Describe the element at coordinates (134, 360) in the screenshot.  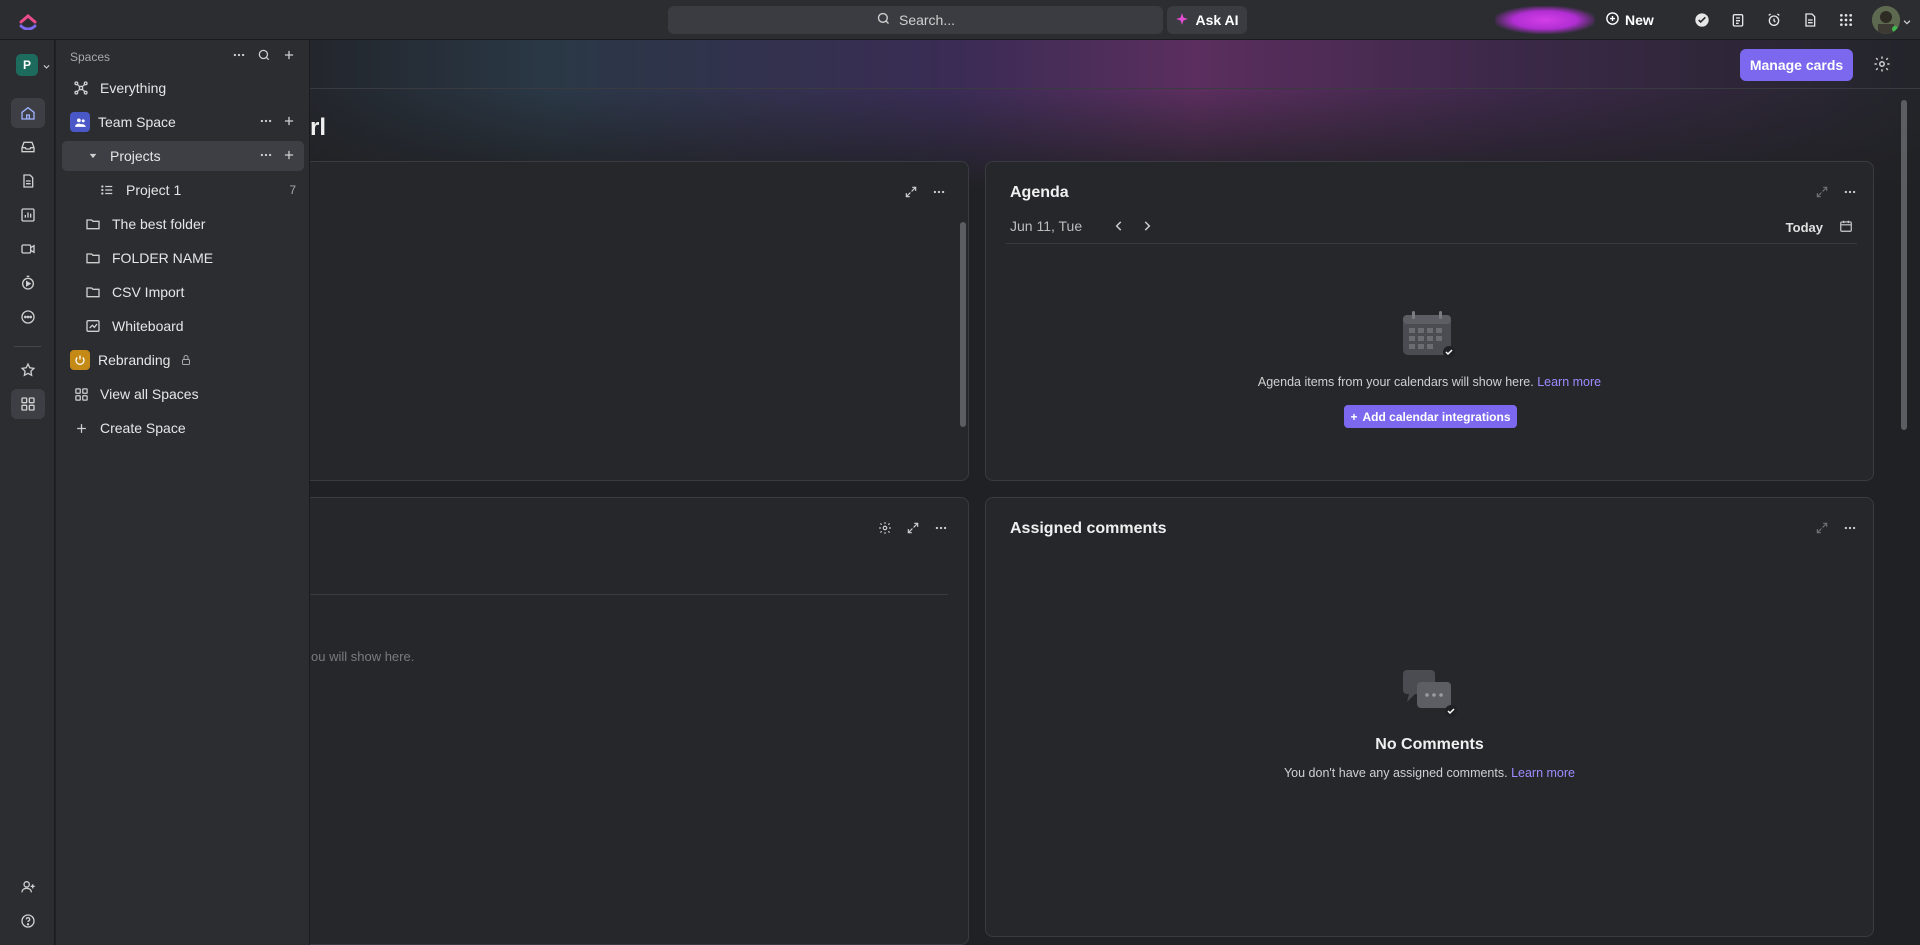
I see `sidebar-item-label: Rebranding` at that location.